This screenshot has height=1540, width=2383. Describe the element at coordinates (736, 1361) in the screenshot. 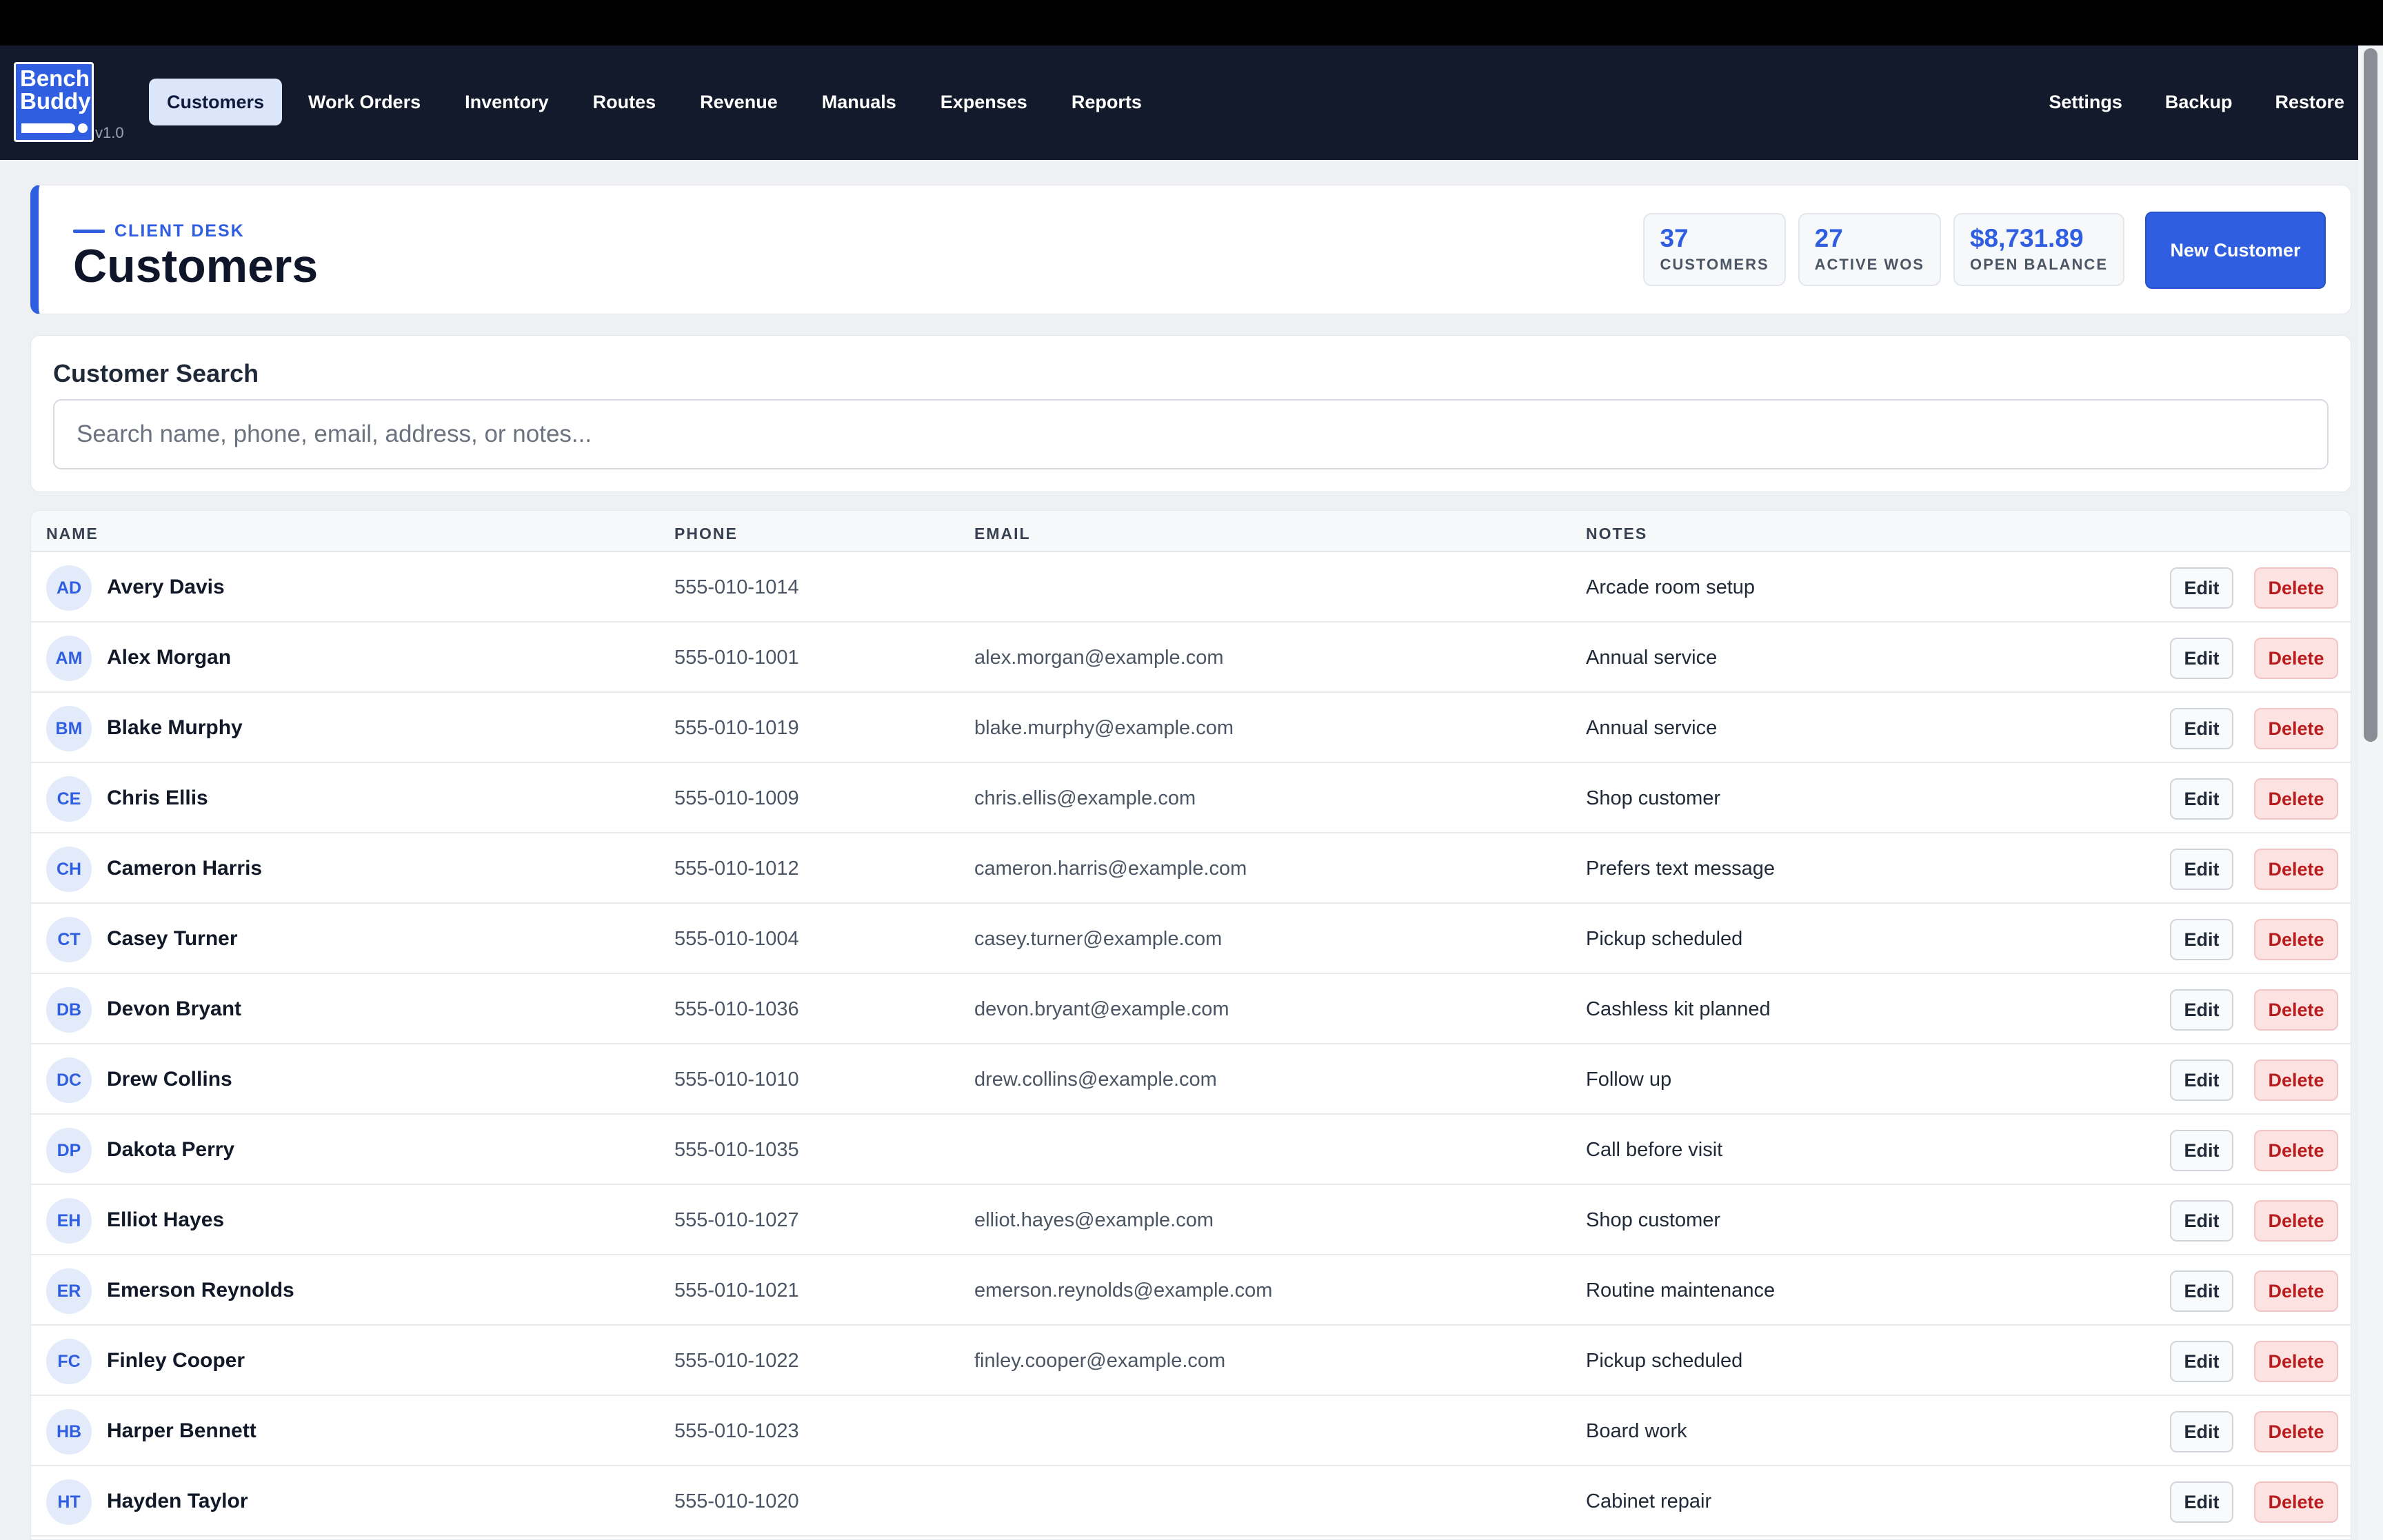

I see `customer-phone: 555-010-1022` at that location.